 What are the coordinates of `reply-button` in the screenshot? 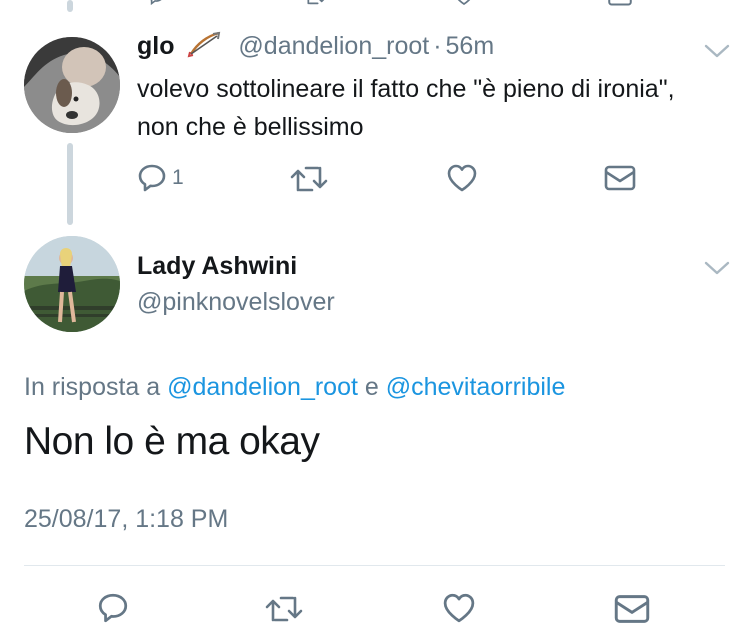 It's located at (113, 608).